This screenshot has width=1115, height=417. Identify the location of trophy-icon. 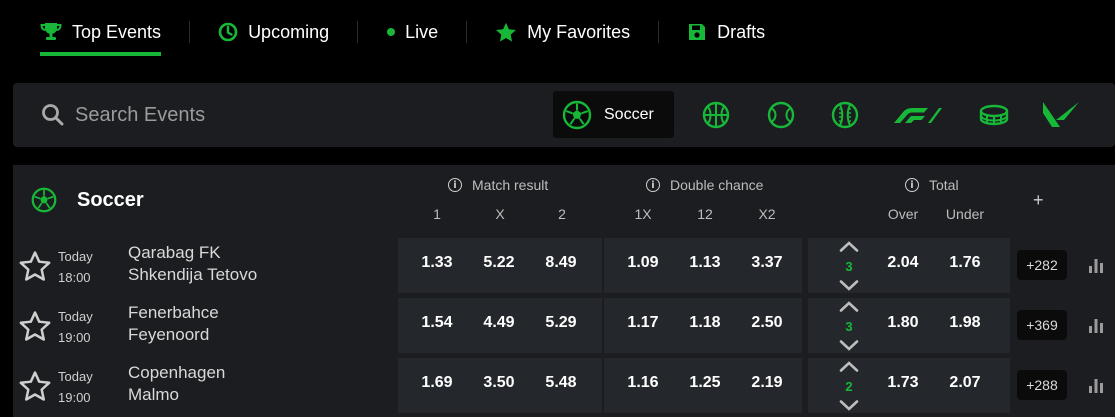
(51, 31).